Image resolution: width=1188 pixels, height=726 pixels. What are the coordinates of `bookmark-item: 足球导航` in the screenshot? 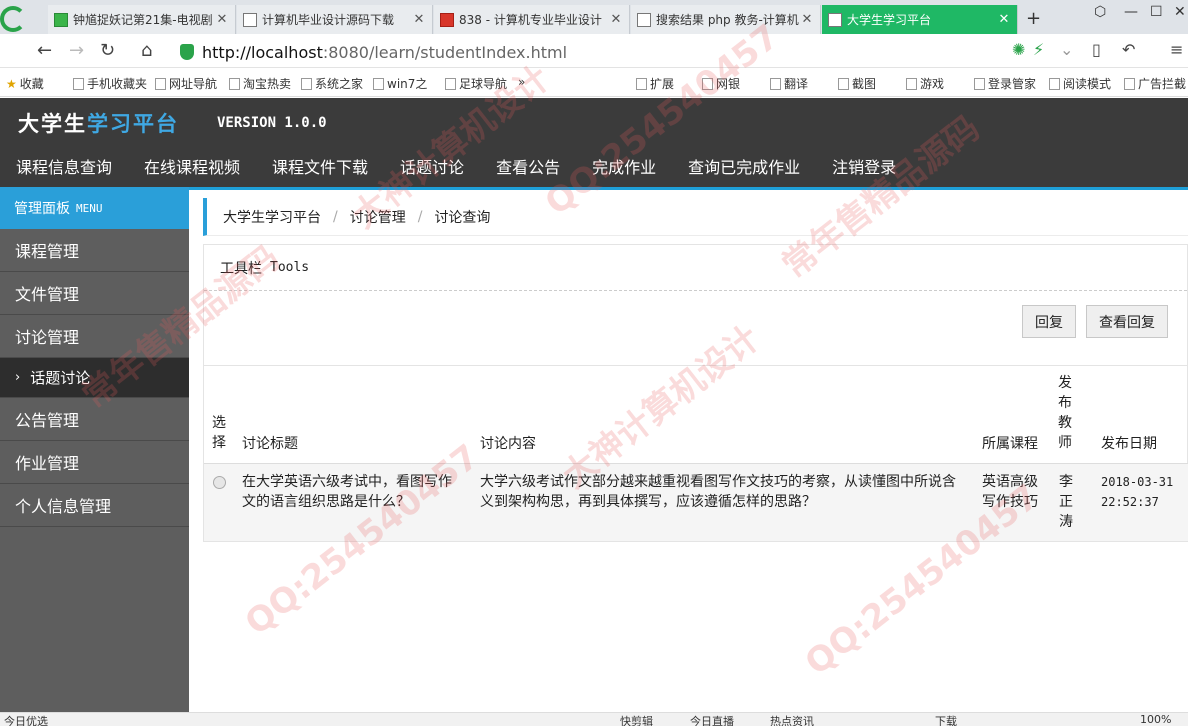 It's located at (476, 83).